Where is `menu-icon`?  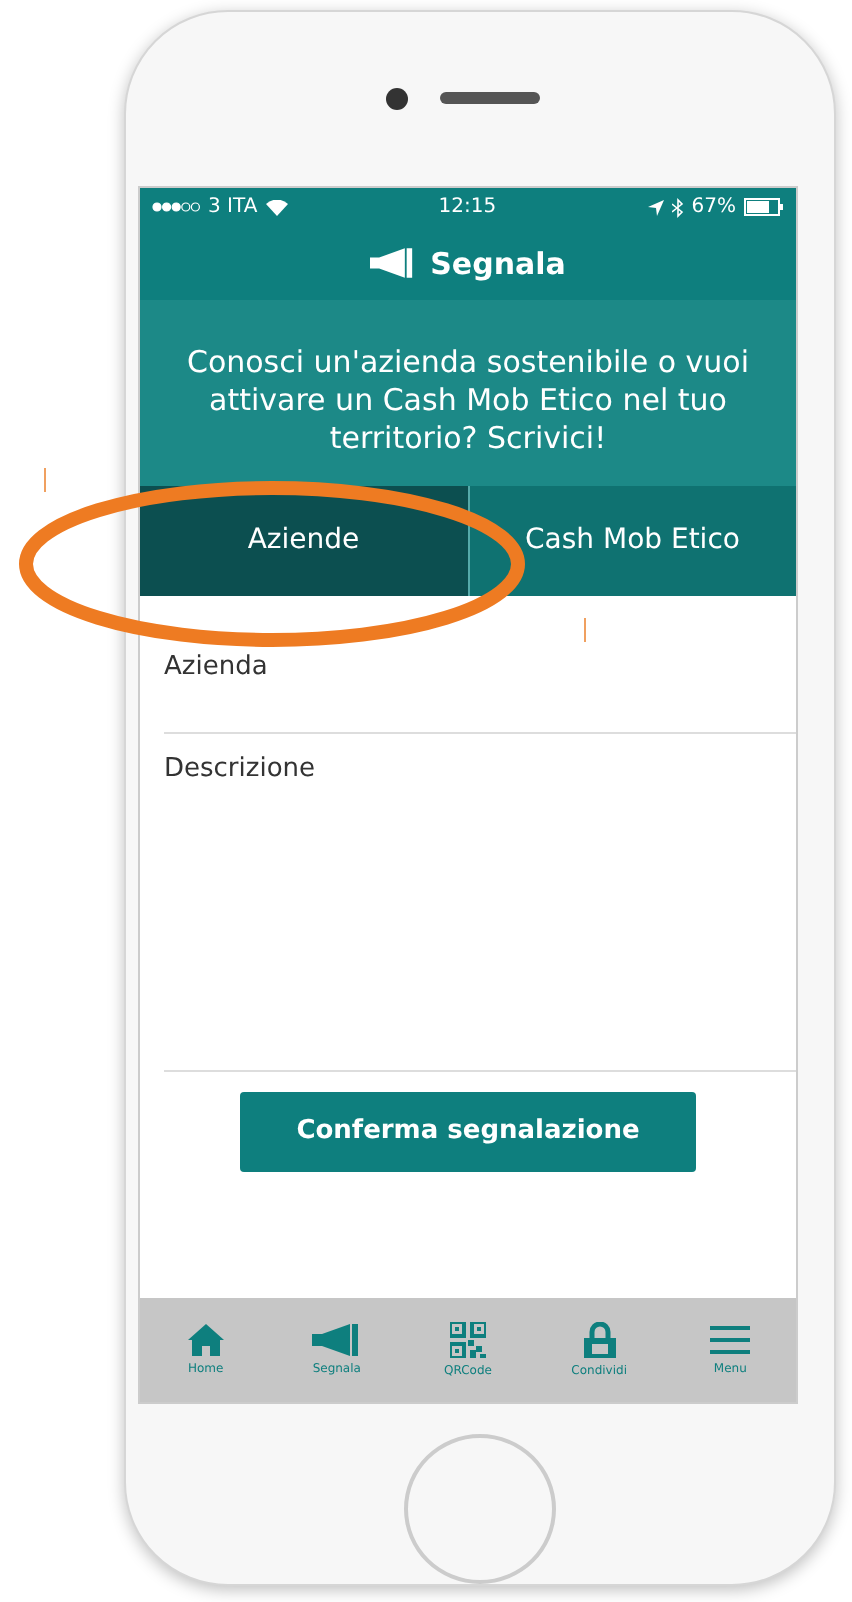
menu-icon is located at coordinates (730, 1340).